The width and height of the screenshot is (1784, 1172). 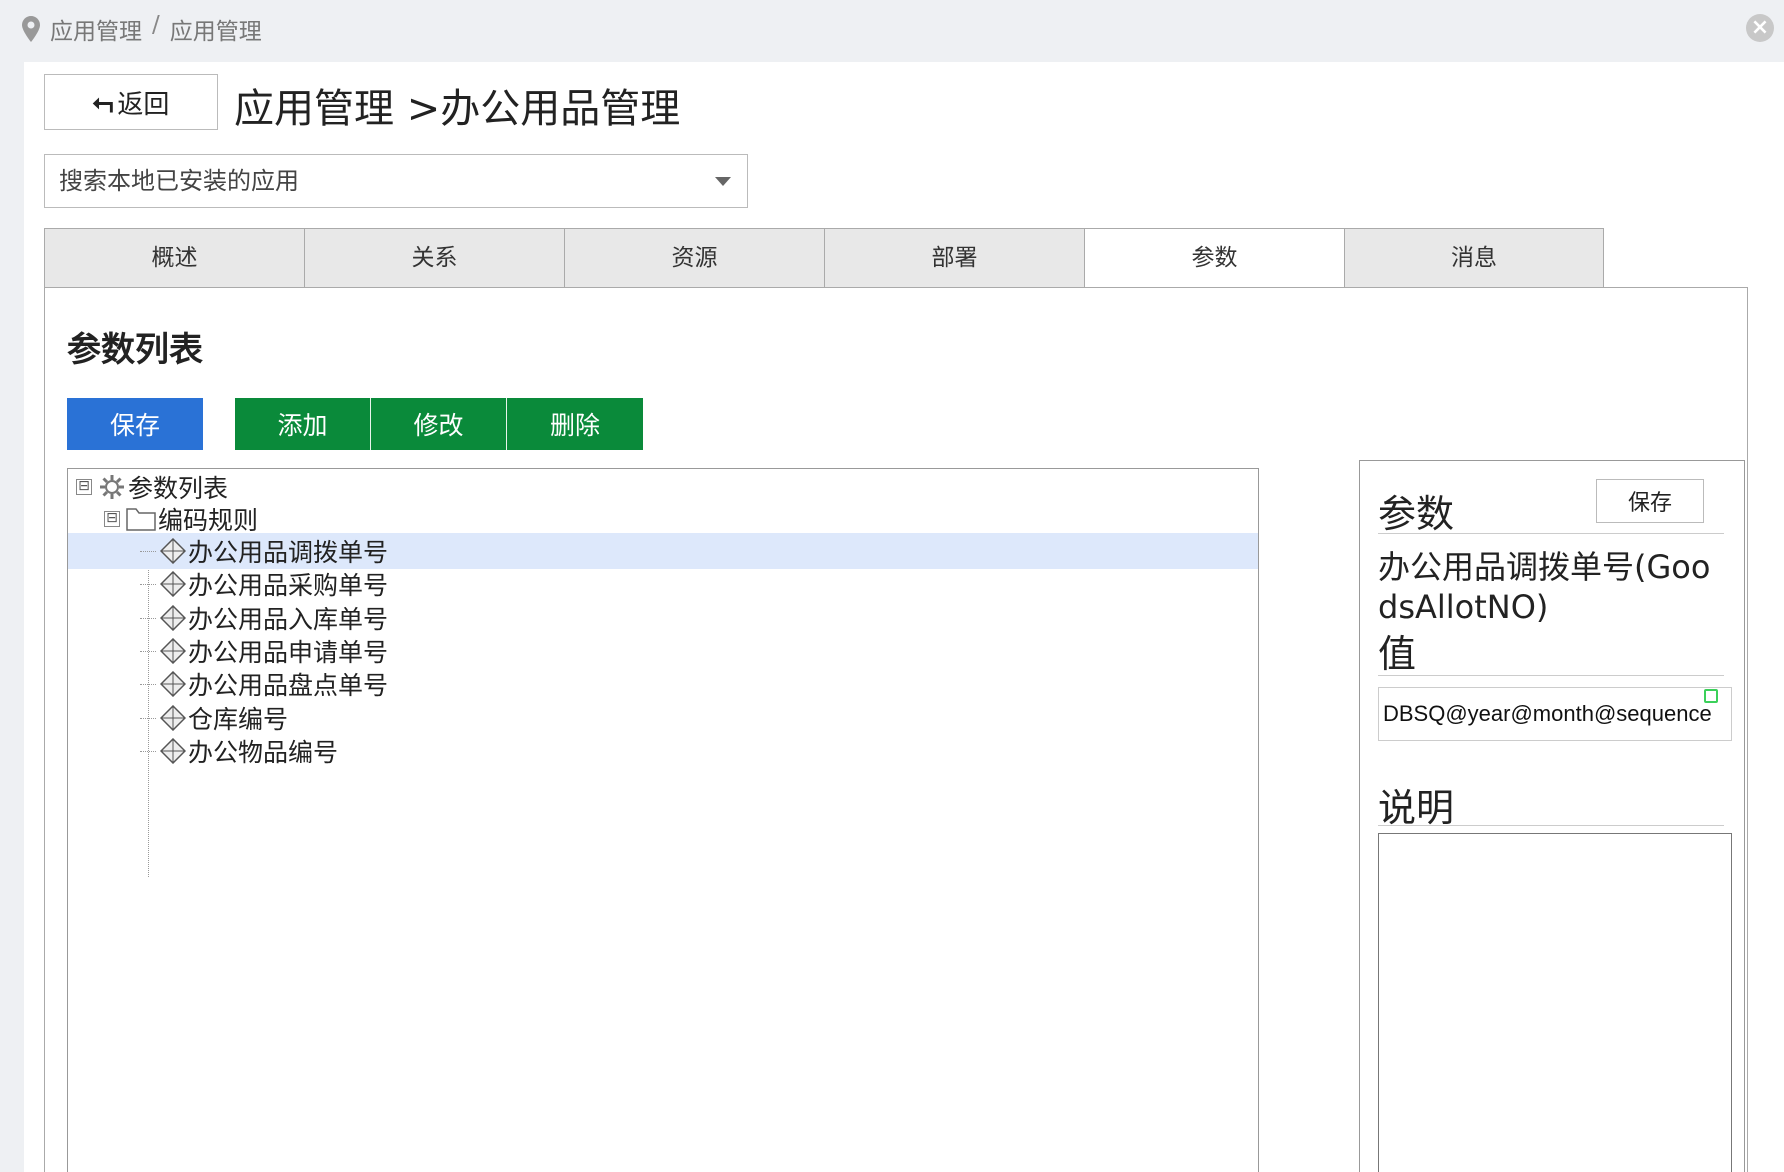 I want to click on app-search-select: 搜索本地已安装的应用, so click(x=396, y=181).